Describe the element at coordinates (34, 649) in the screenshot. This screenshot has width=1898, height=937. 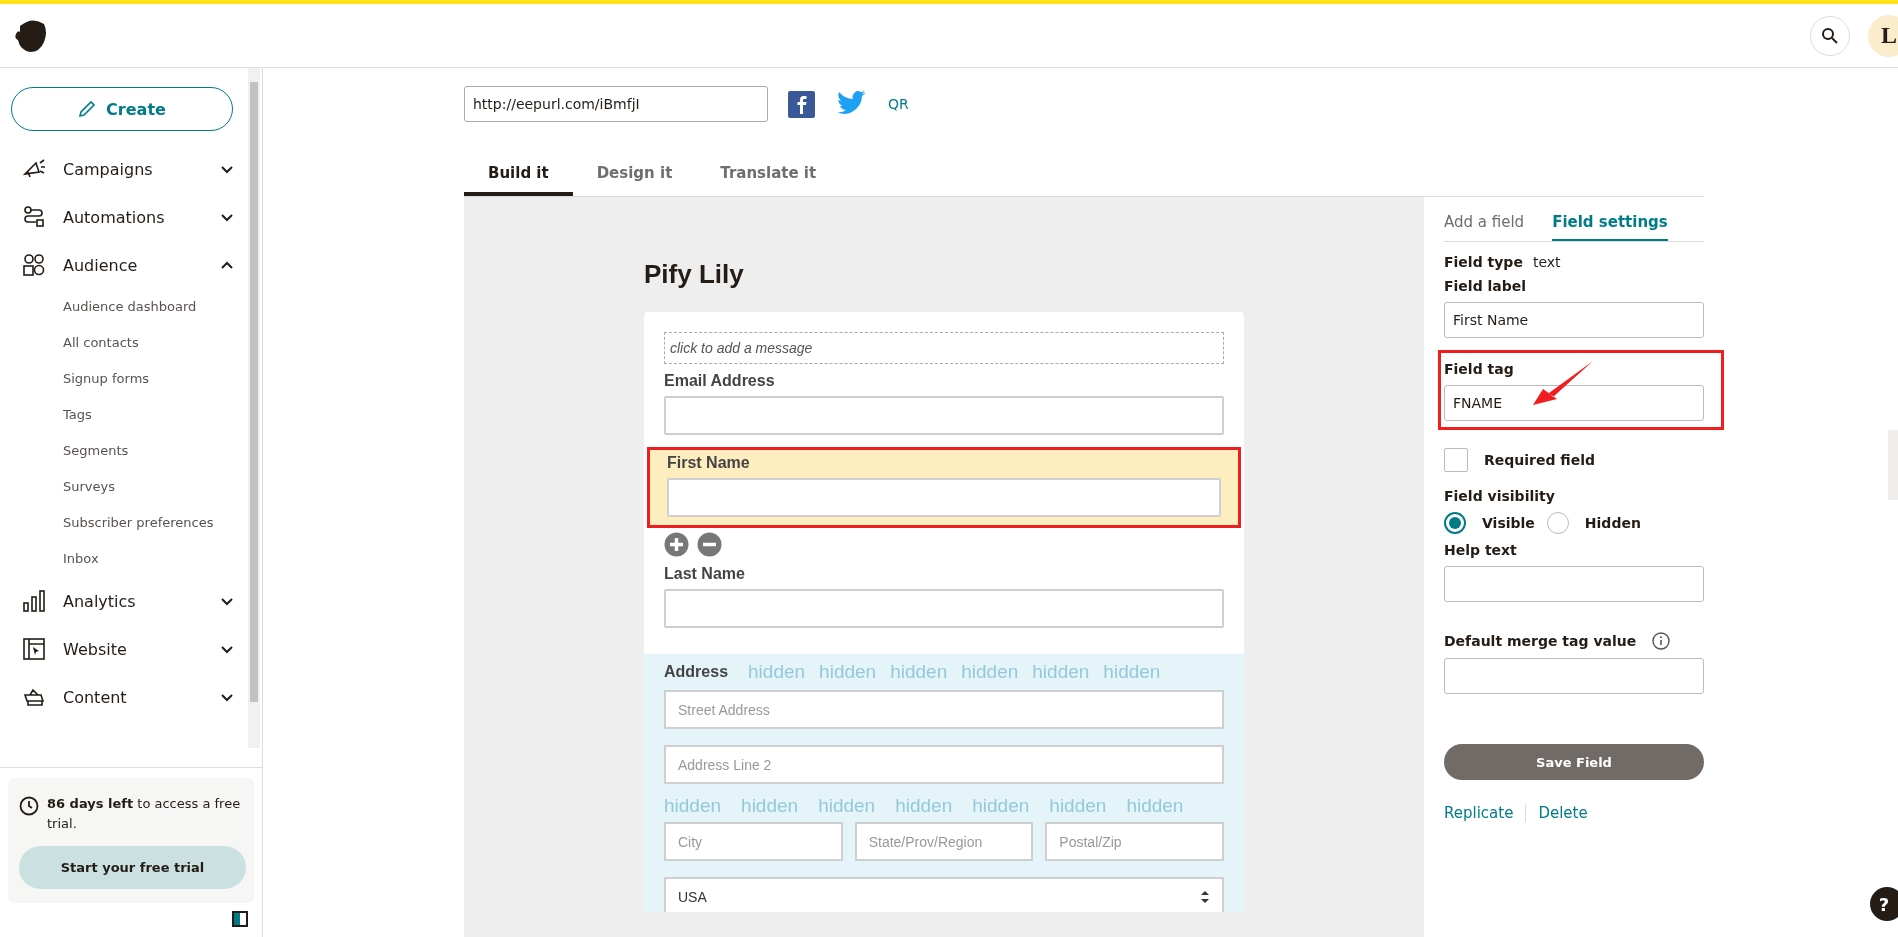
I see `website-icon` at that location.